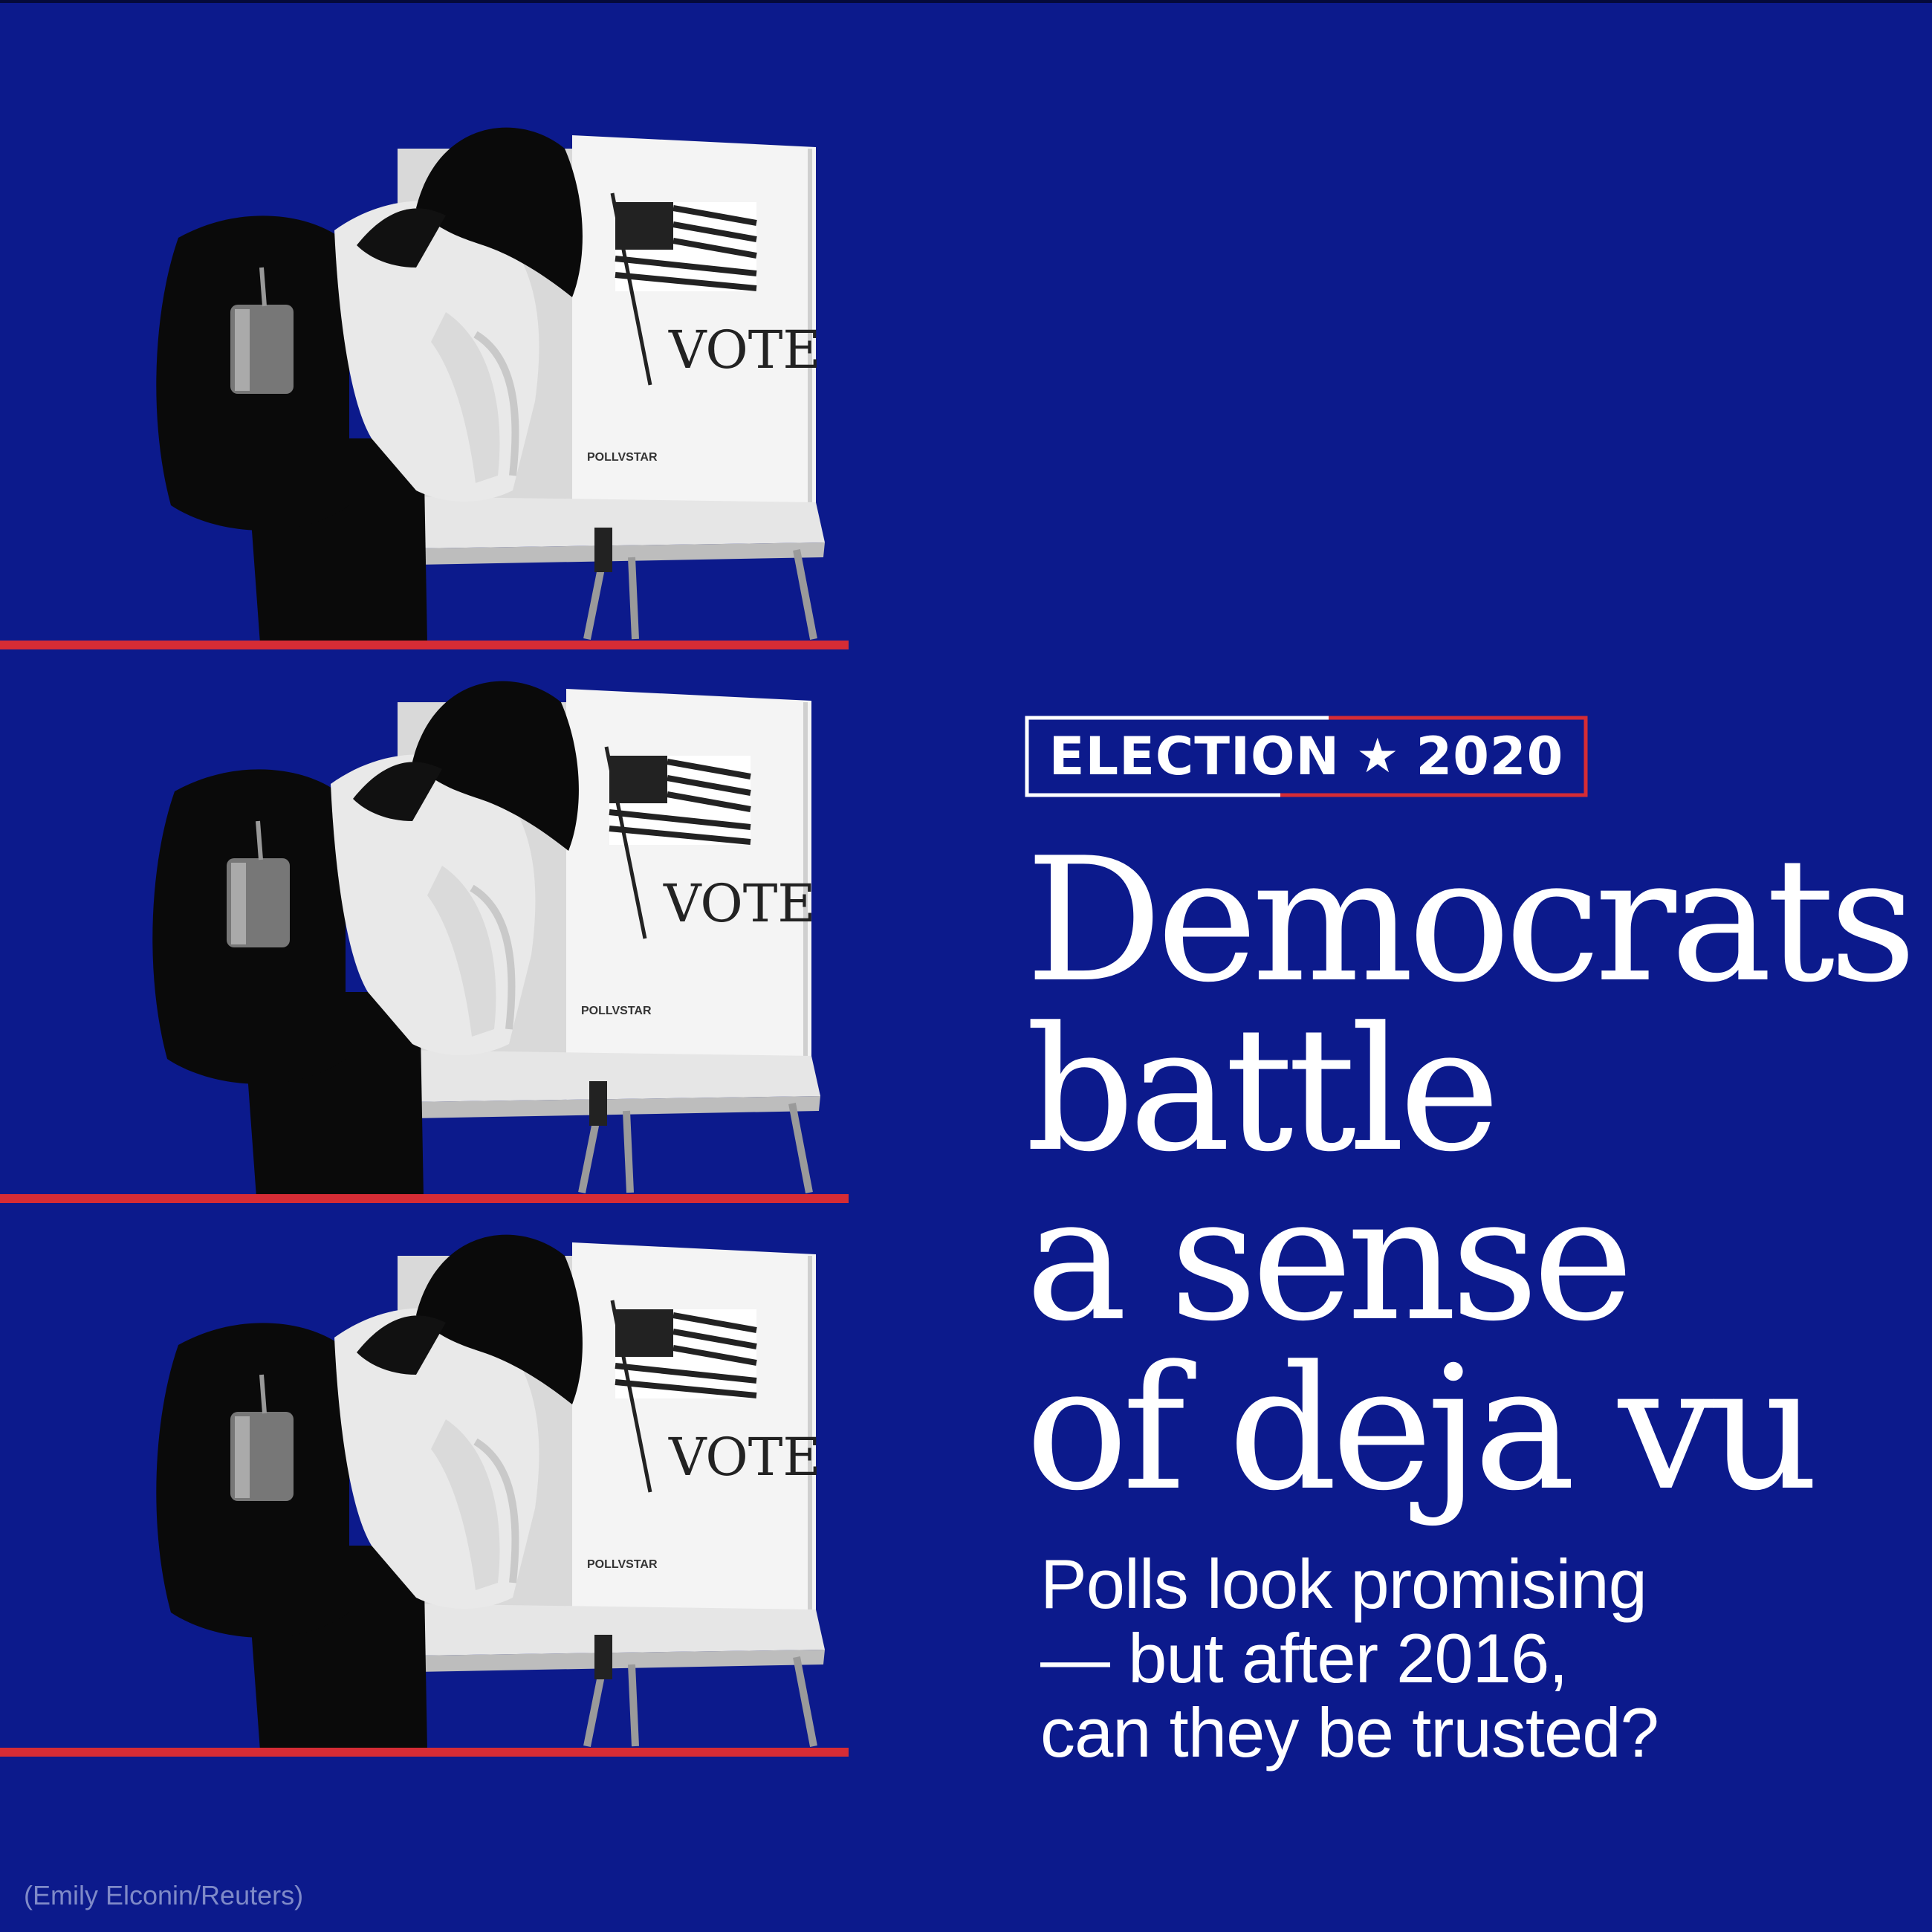 The image size is (1932, 1932). I want to click on headline-line: battle, so click(1262, 1090).